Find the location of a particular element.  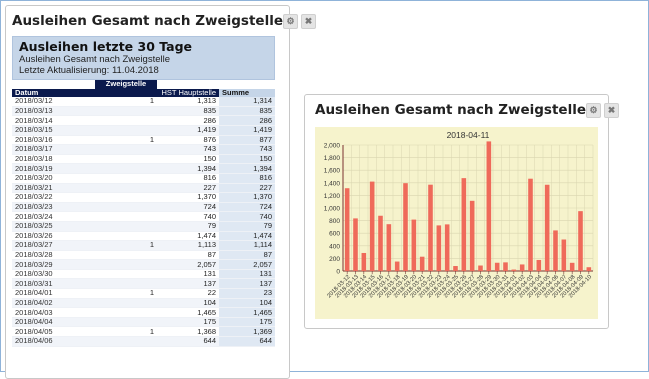

cell-hst: 1,465 is located at coordinates (188, 312).